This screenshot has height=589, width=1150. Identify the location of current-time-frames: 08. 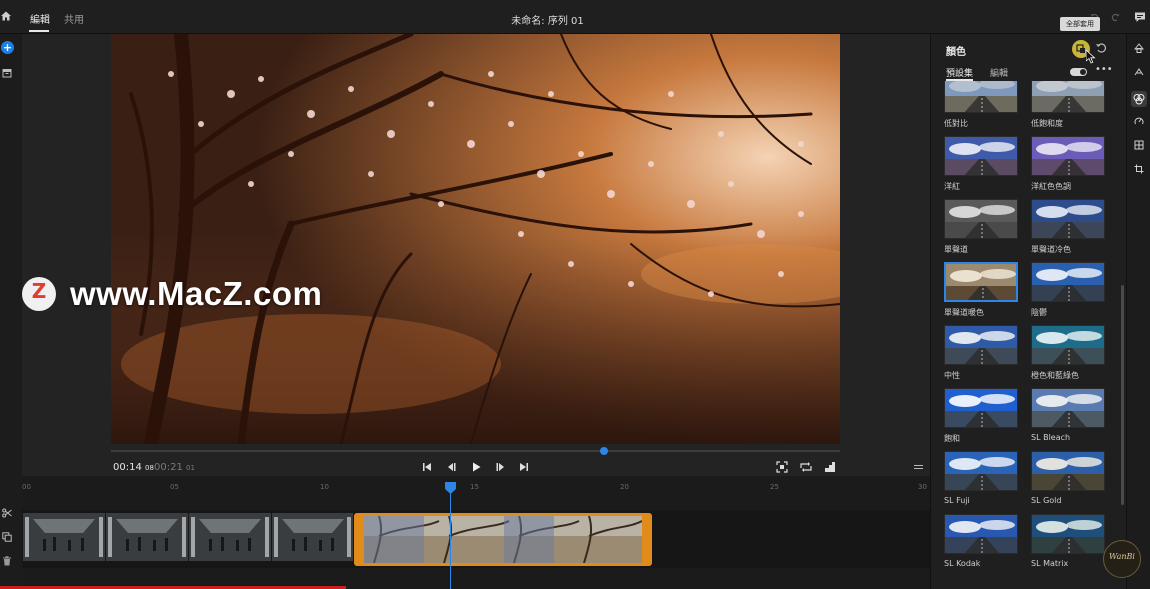
(149, 468).